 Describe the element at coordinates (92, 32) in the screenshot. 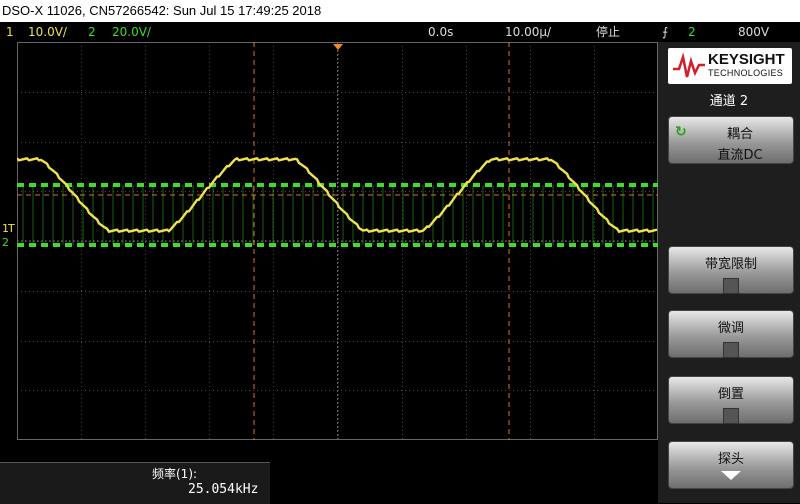

I see `ch2-number: 2` at that location.